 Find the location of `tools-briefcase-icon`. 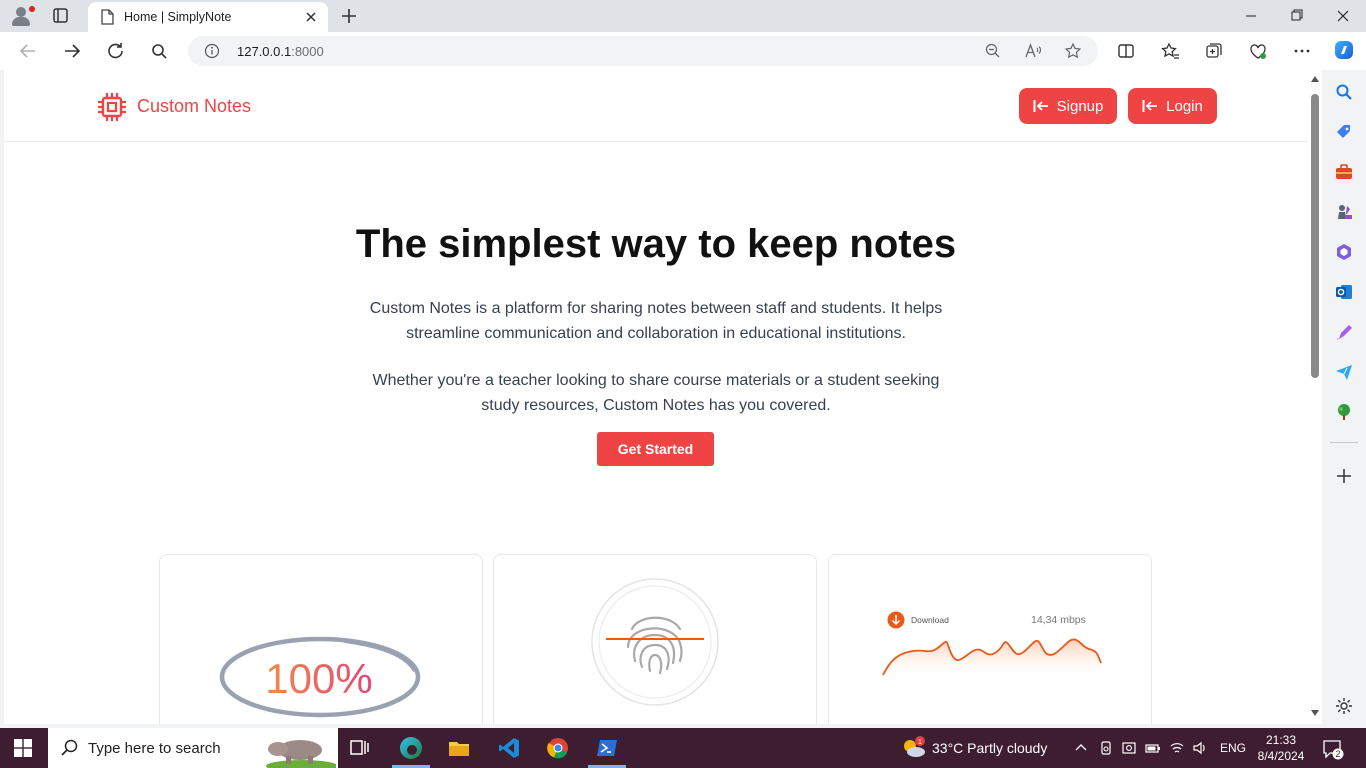

tools-briefcase-icon is located at coordinates (1344, 172).